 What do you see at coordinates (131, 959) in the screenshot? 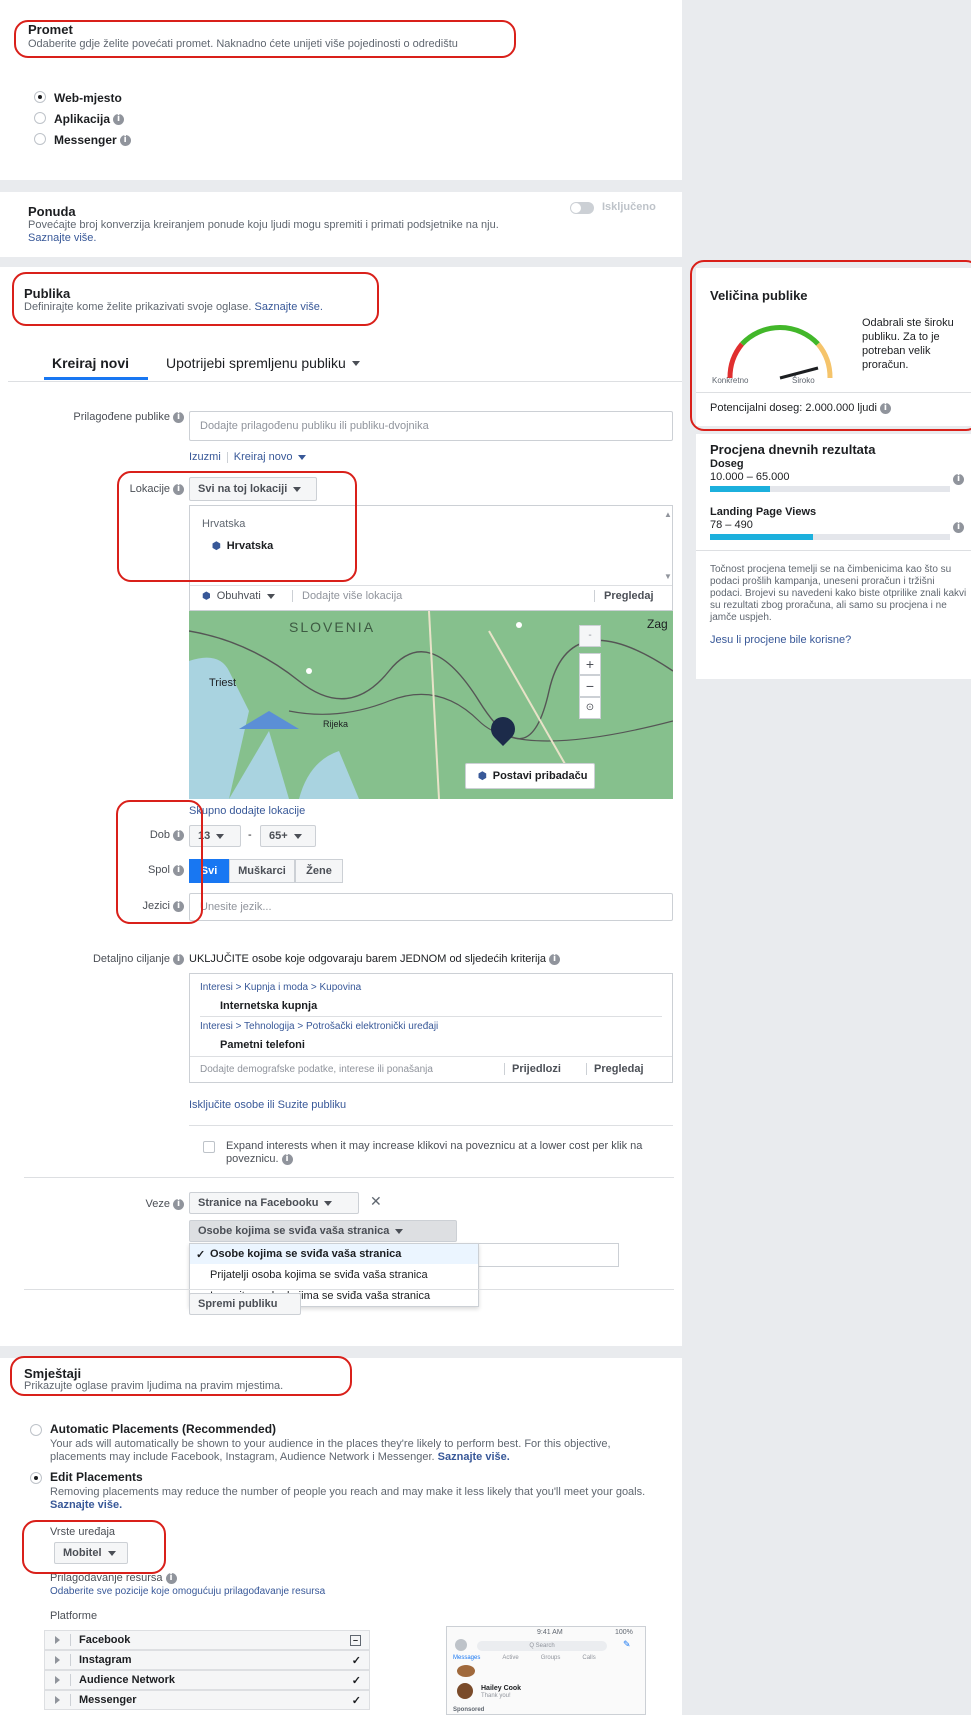
I see `detailed-label-text: Detaljno ciljanje` at bounding box center [131, 959].